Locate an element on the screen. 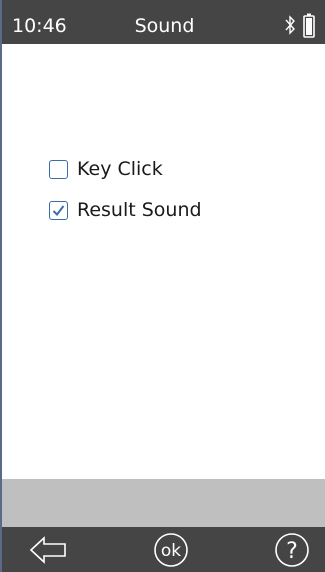 Image resolution: width=325 pixels, height=572 pixels. checkmark-icon is located at coordinates (58, 211).